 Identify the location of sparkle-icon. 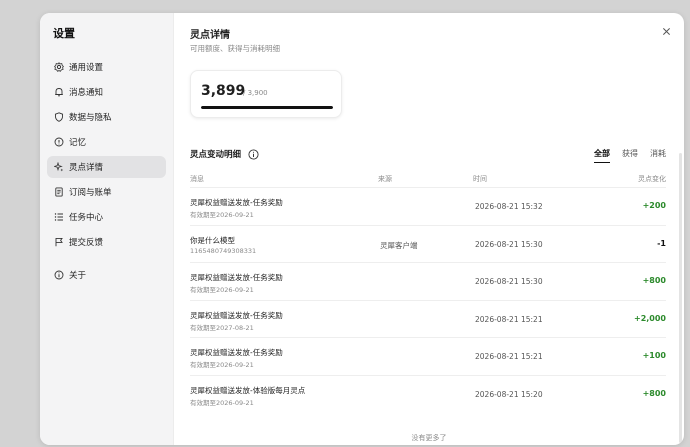
(59, 167).